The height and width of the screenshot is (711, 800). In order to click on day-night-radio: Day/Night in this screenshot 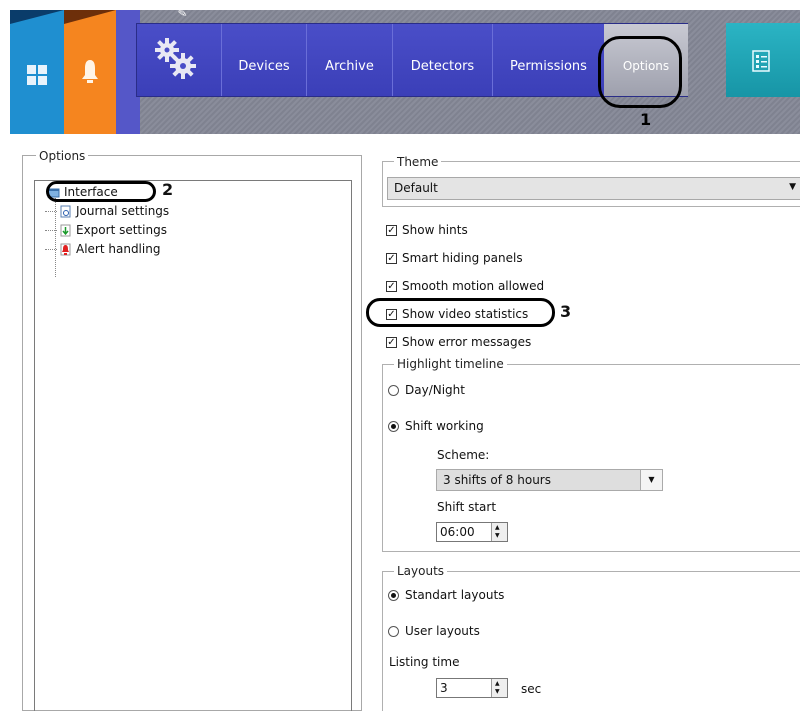, I will do `click(426, 390)`.